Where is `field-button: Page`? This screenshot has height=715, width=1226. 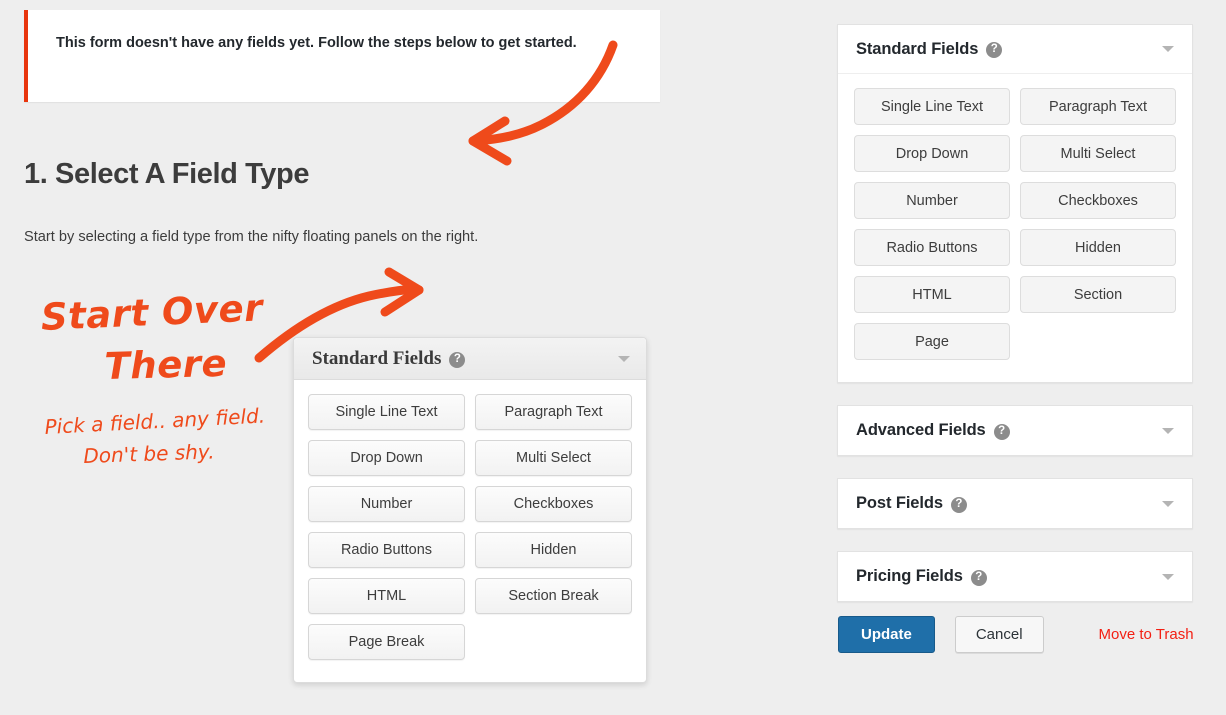 field-button: Page is located at coordinates (932, 341).